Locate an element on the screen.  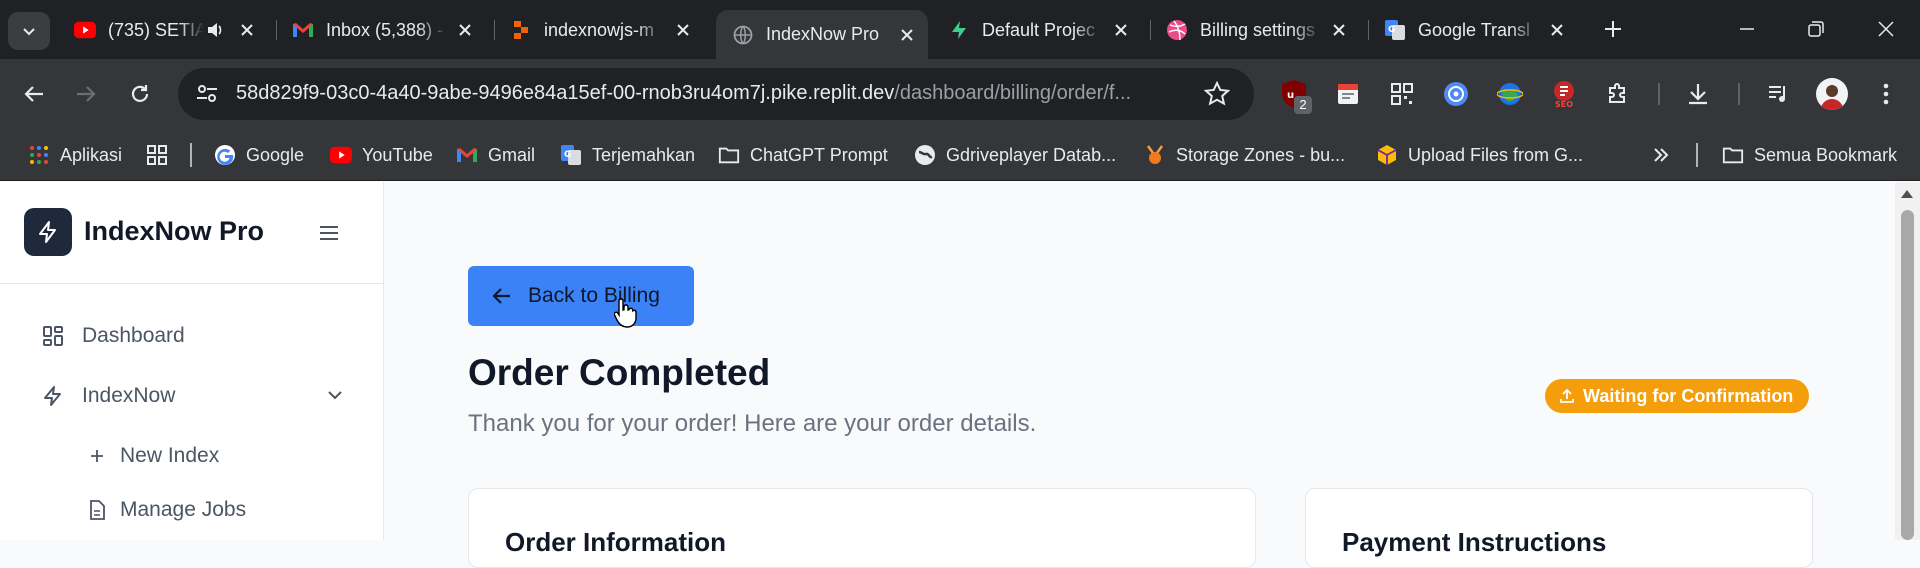
all-bookmarks-folder: Semua Bookmark is located at coordinates (1809, 155).